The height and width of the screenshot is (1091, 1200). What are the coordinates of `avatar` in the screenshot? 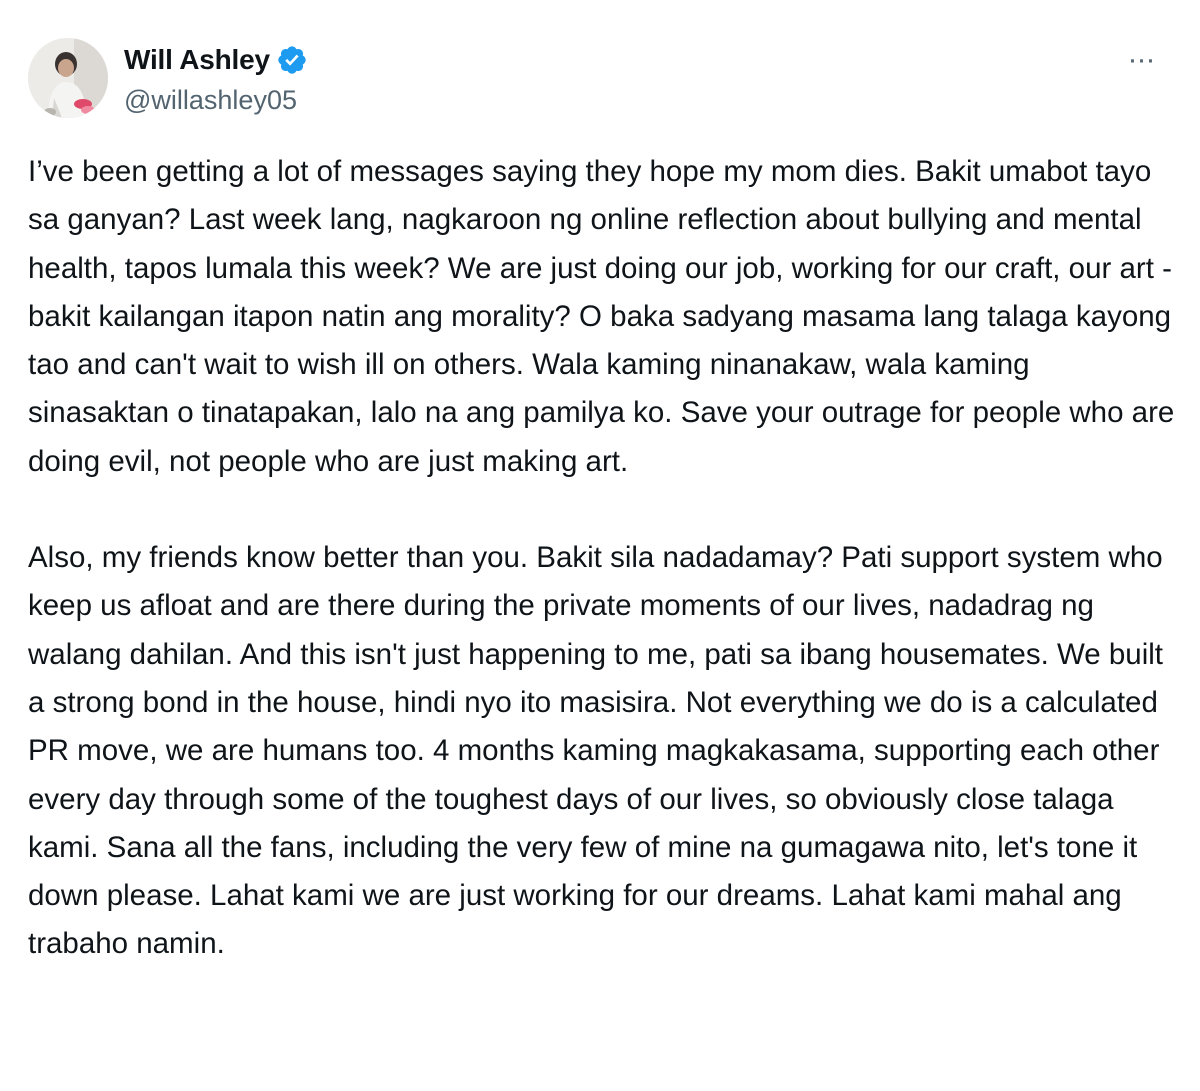 It's located at (68, 78).